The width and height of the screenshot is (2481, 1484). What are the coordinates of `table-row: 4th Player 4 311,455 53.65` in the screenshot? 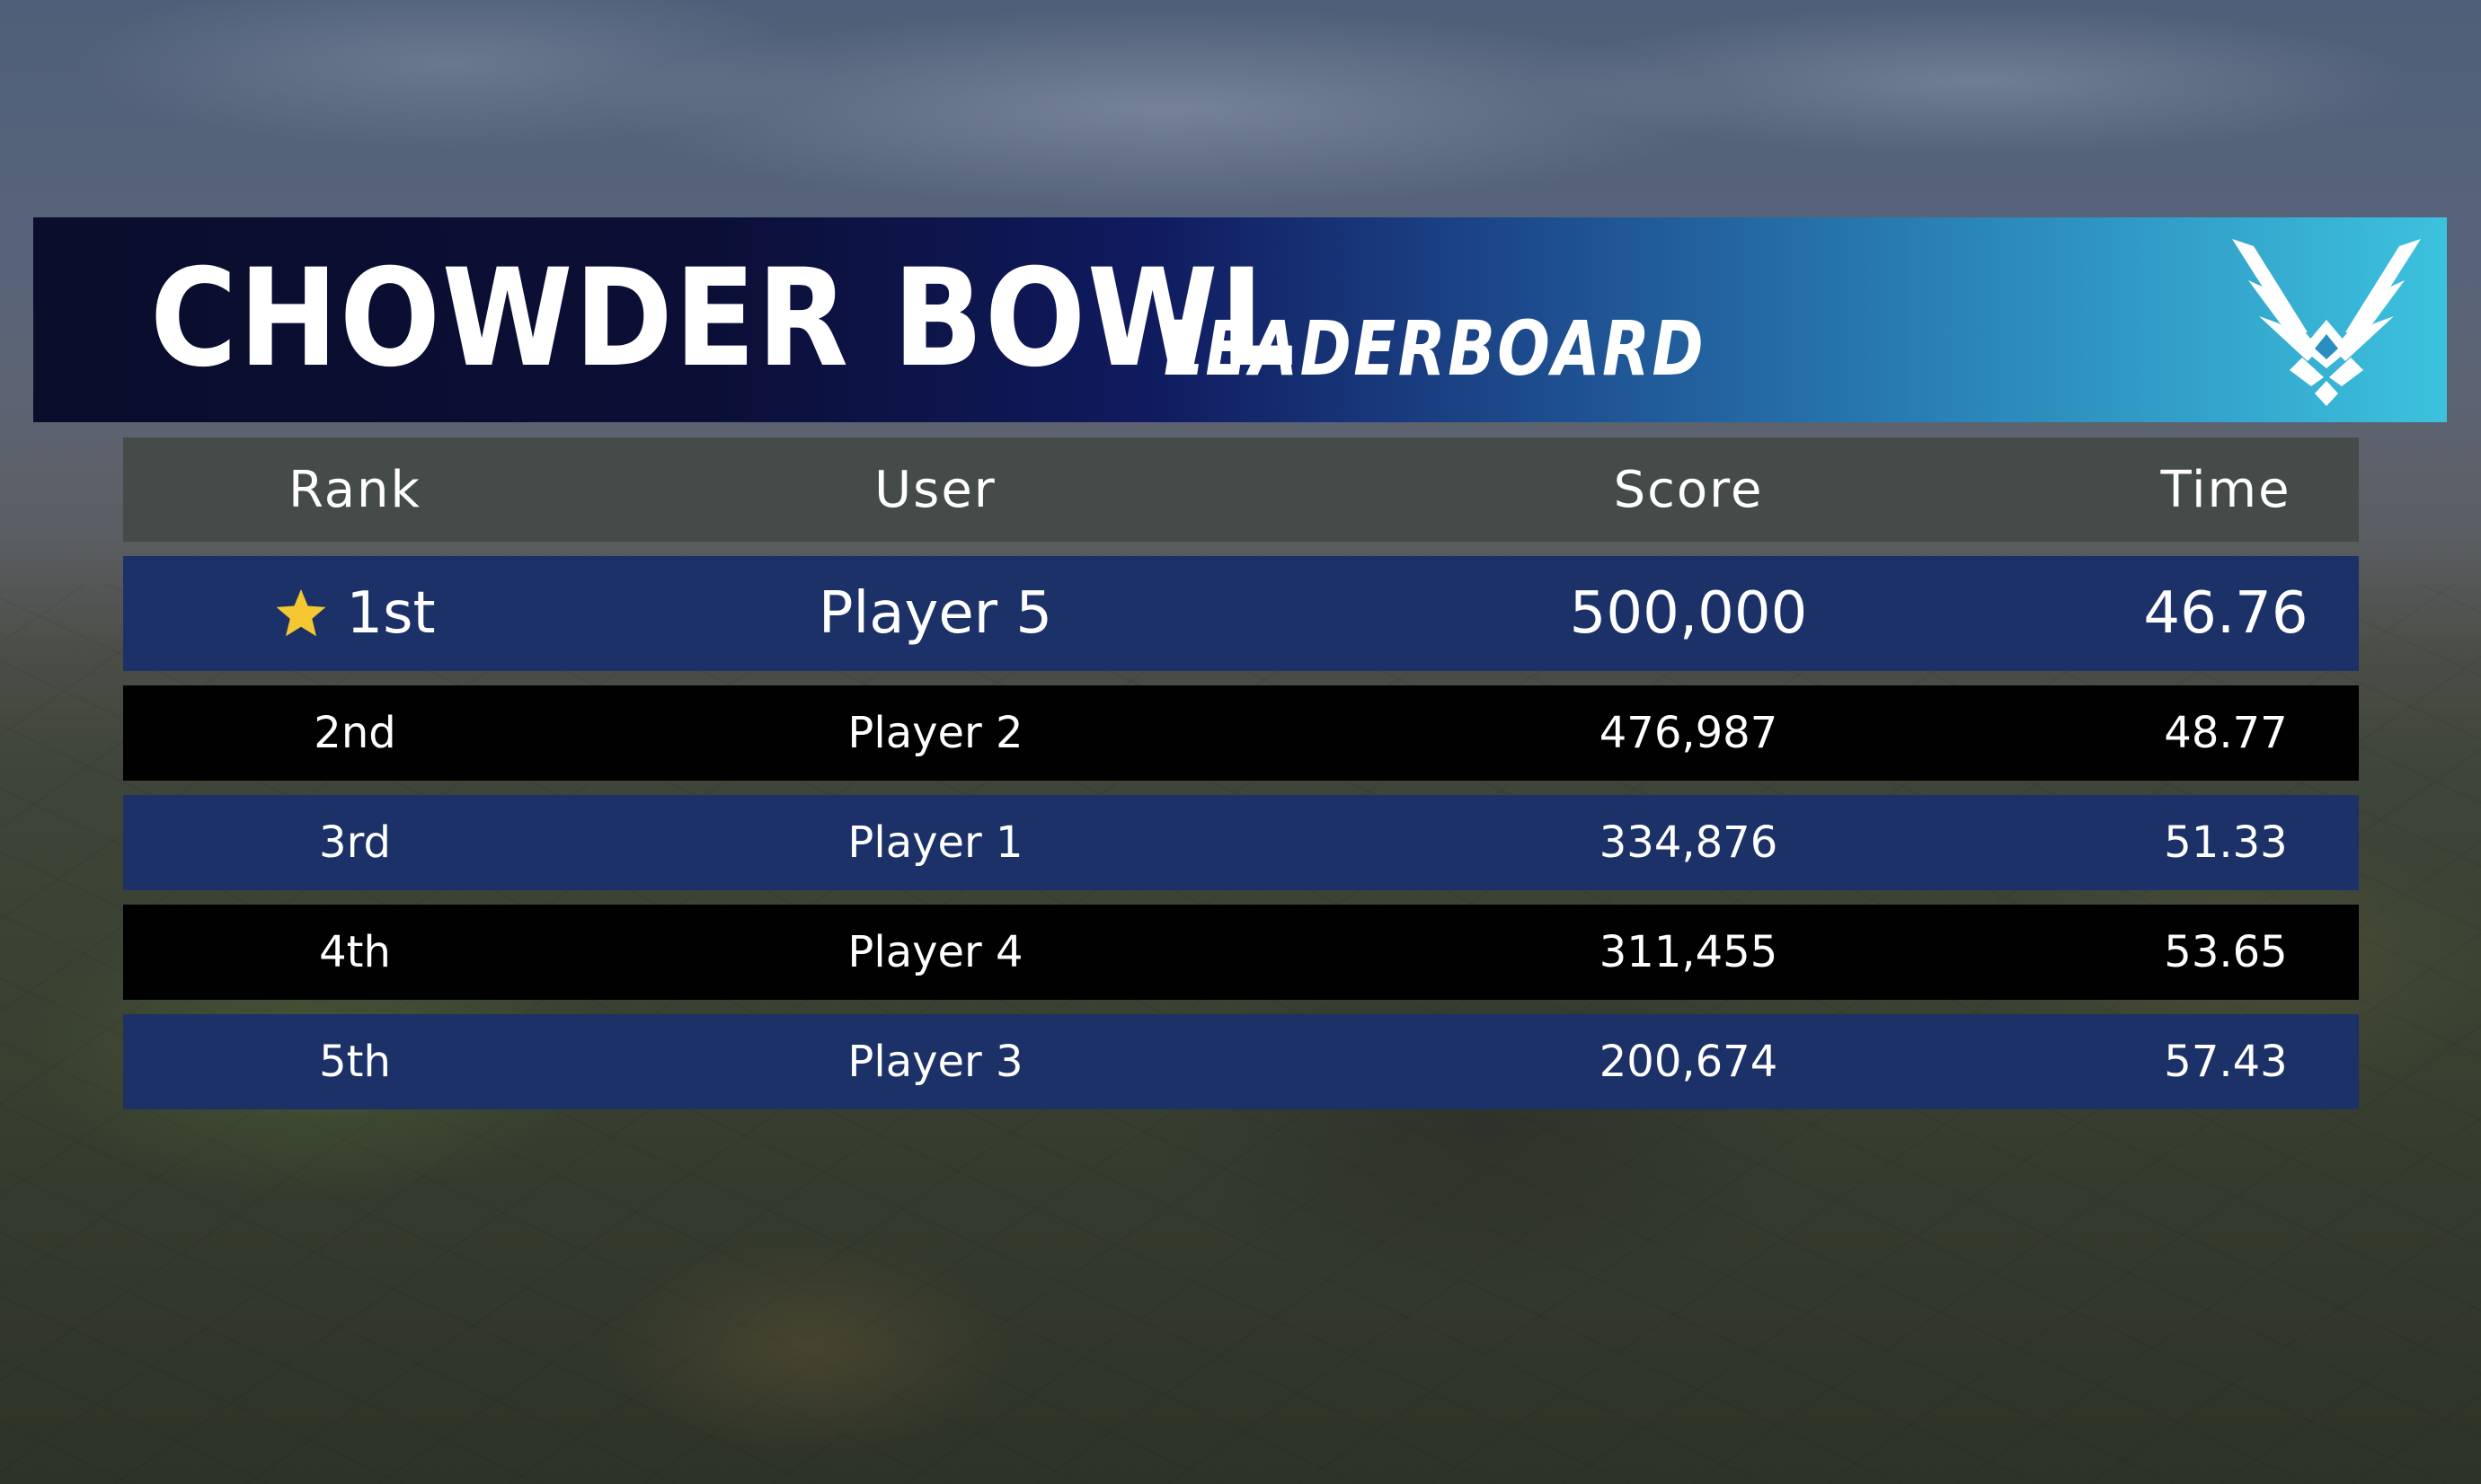 It's located at (1241, 953).